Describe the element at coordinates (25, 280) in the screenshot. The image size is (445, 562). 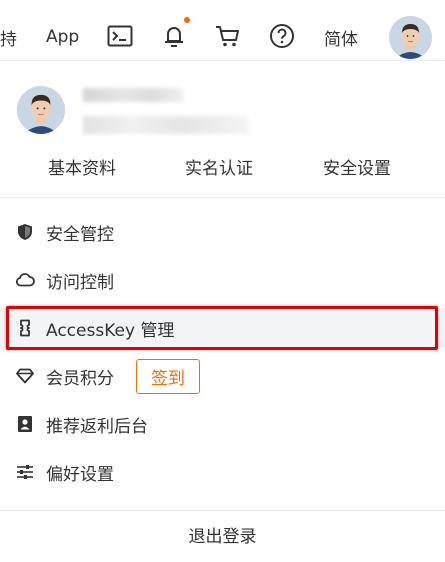
I see `cloud-icon` at that location.